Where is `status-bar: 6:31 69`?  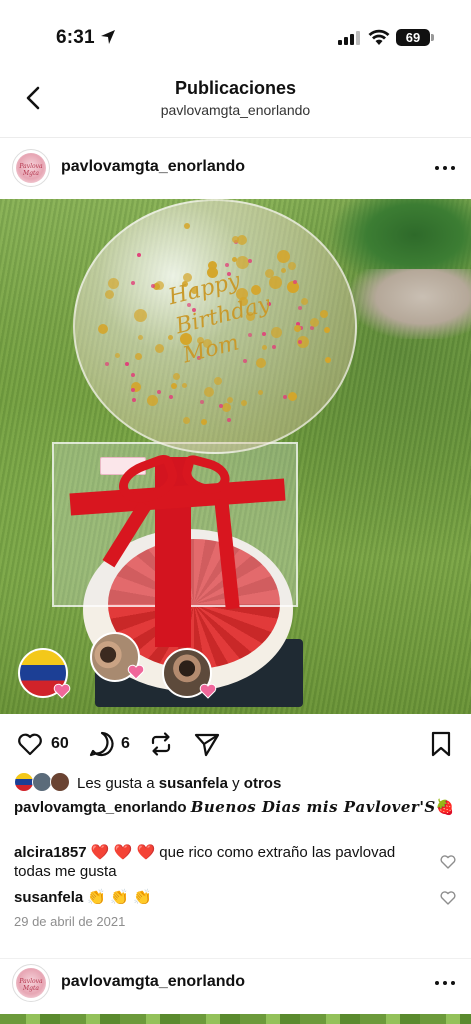 status-bar: 6:31 69 is located at coordinates (235, 34).